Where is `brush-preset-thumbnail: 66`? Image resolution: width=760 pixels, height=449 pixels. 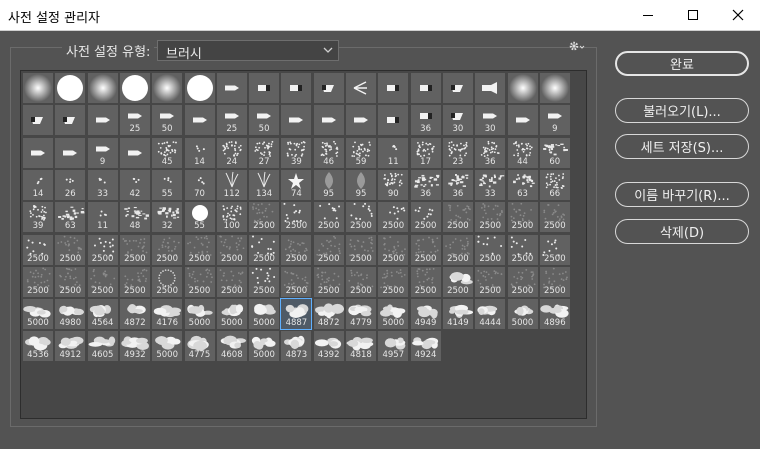
brush-preset-thumbnail: 66 is located at coordinates (554, 184).